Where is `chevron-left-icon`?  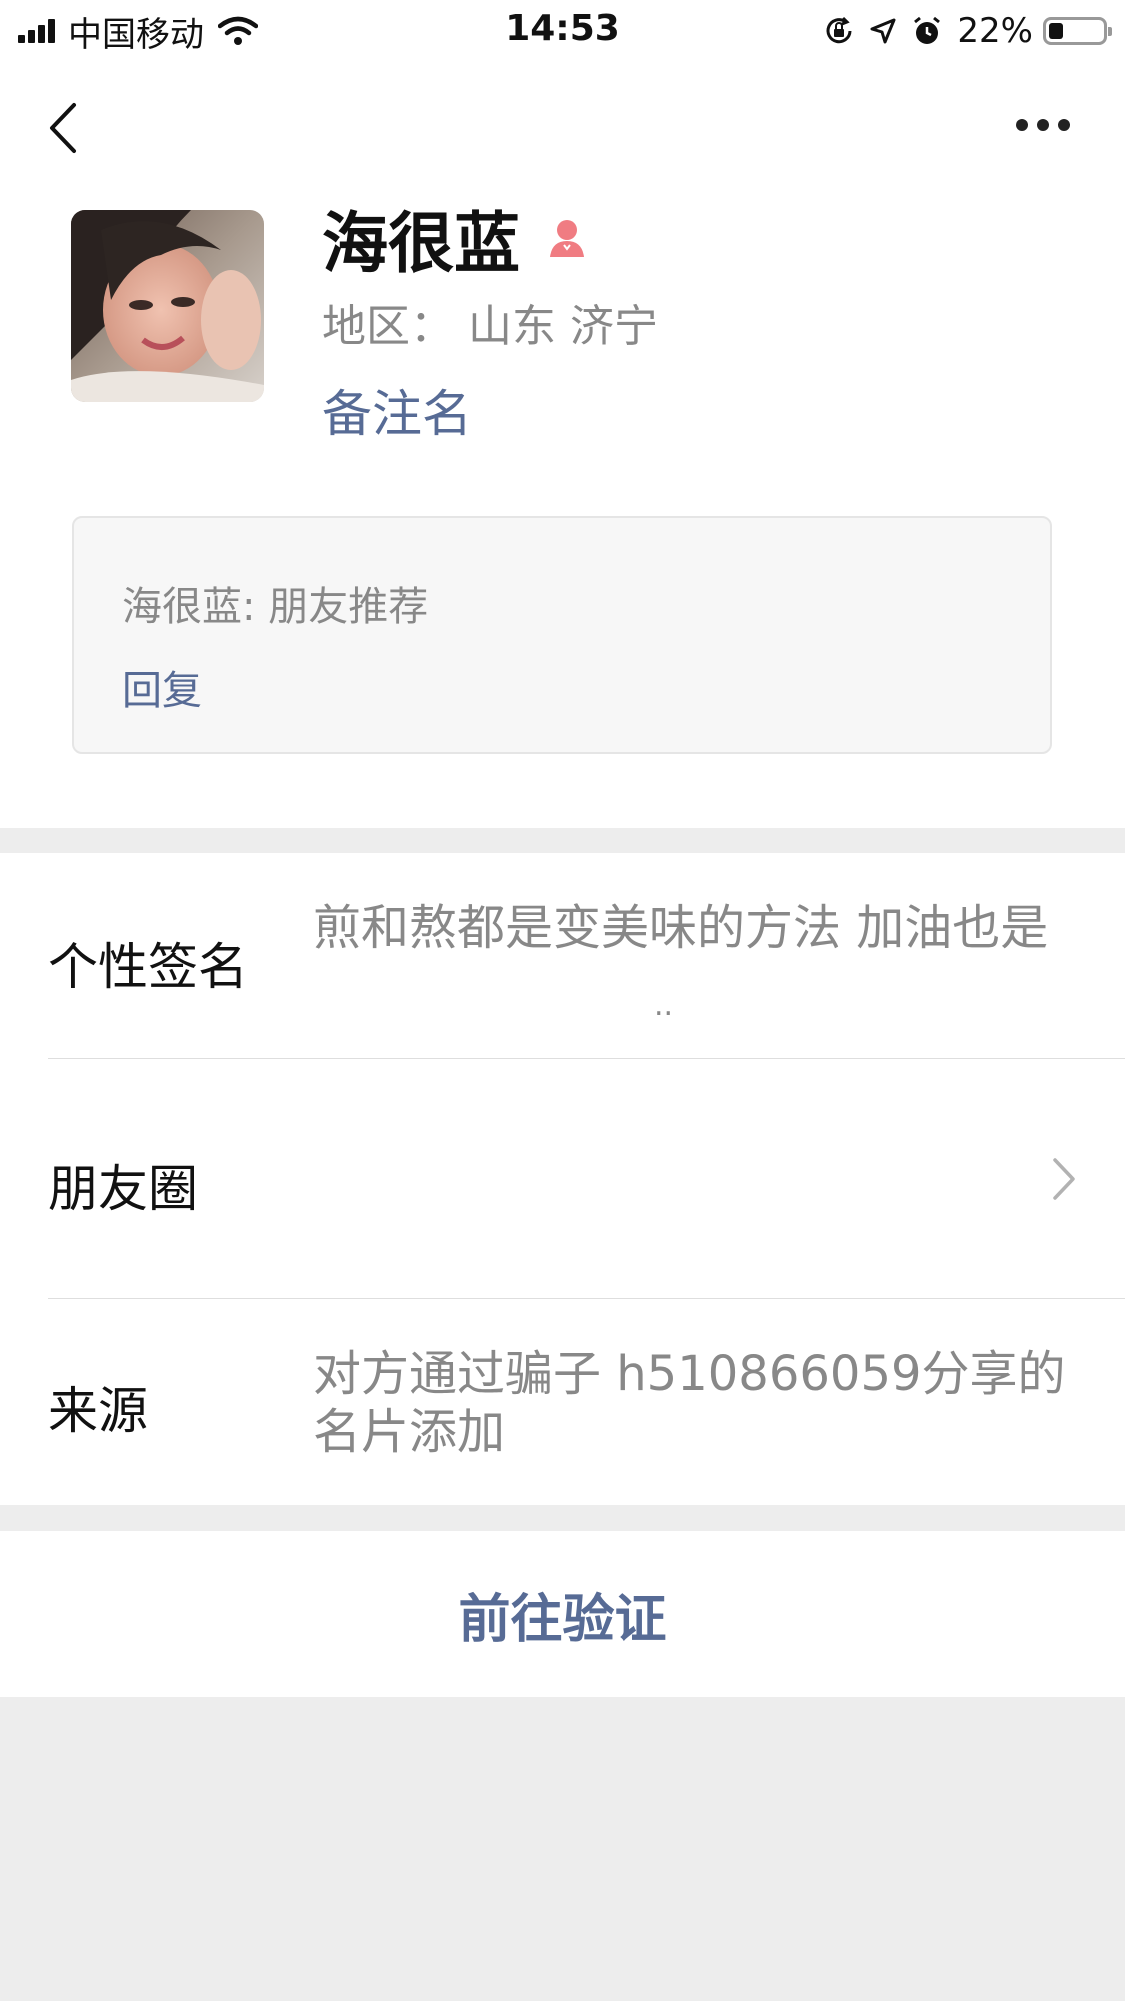 chevron-left-icon is located at coordinates (63, 128).